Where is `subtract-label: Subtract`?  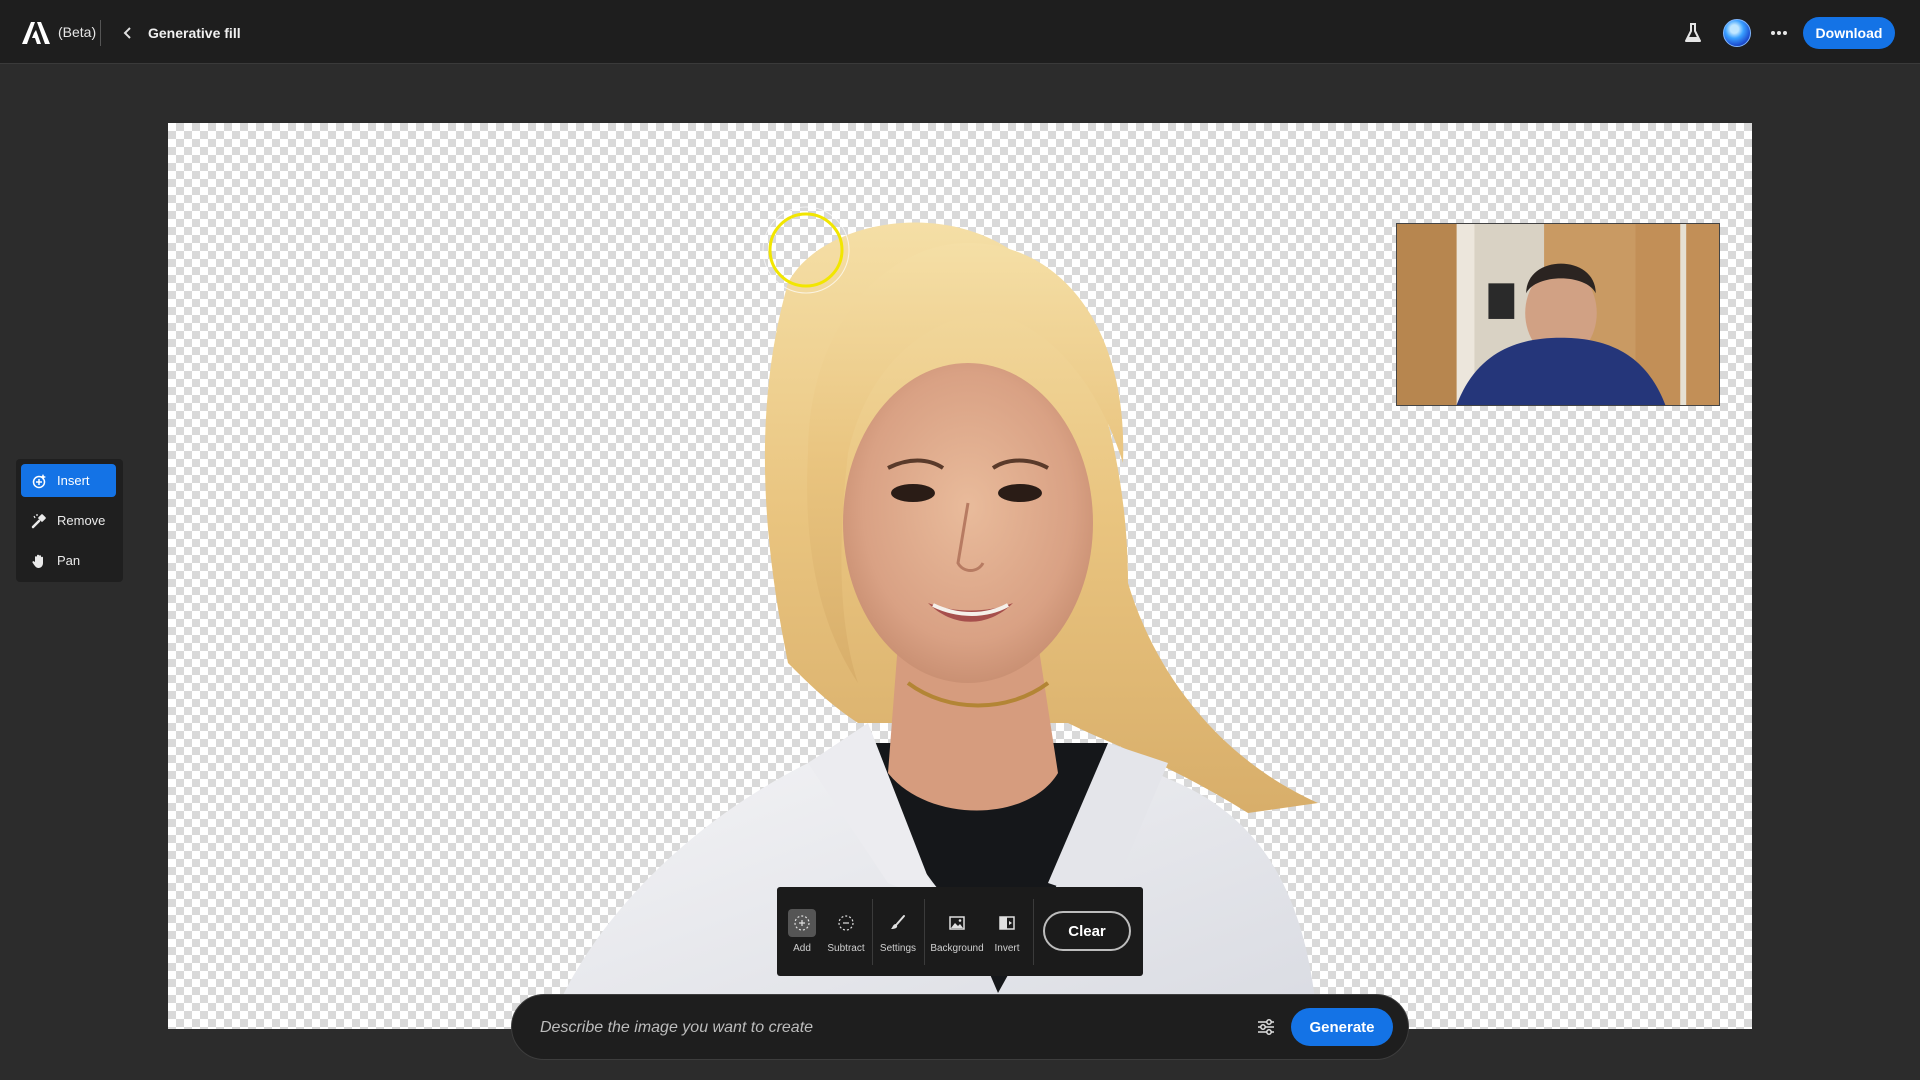
subtract-label: Subtract is located at coordinates (846, 948).